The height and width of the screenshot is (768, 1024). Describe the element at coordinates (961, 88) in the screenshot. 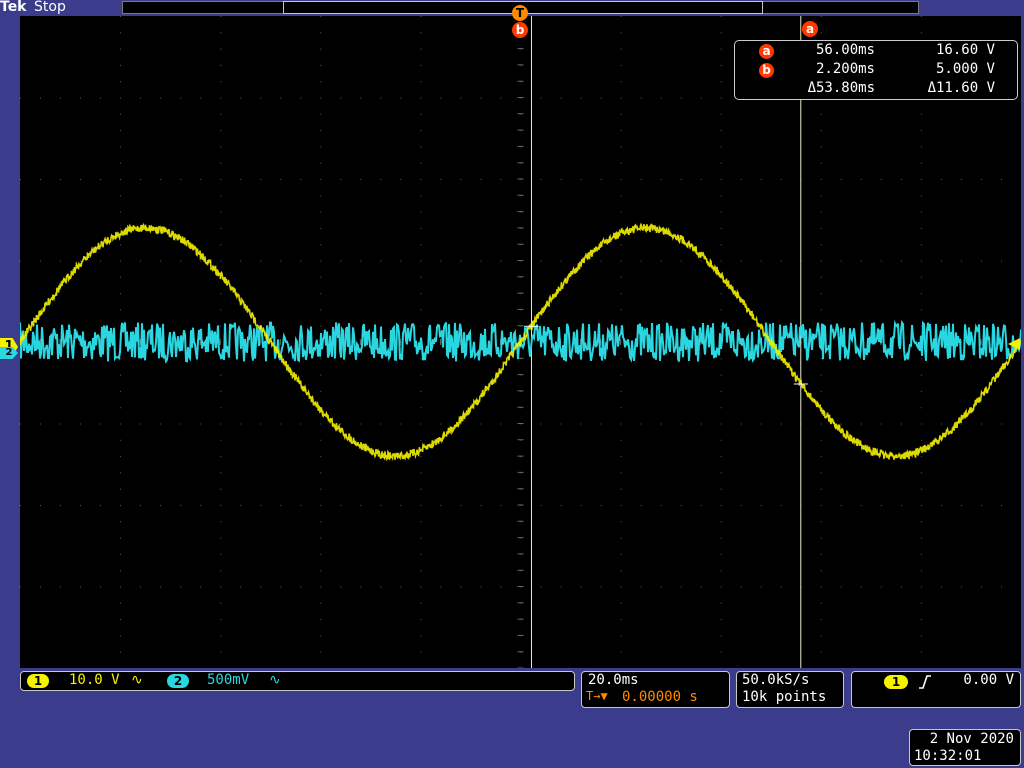

I see `cursor-delta-volts: Δ11.60 V` at that location.